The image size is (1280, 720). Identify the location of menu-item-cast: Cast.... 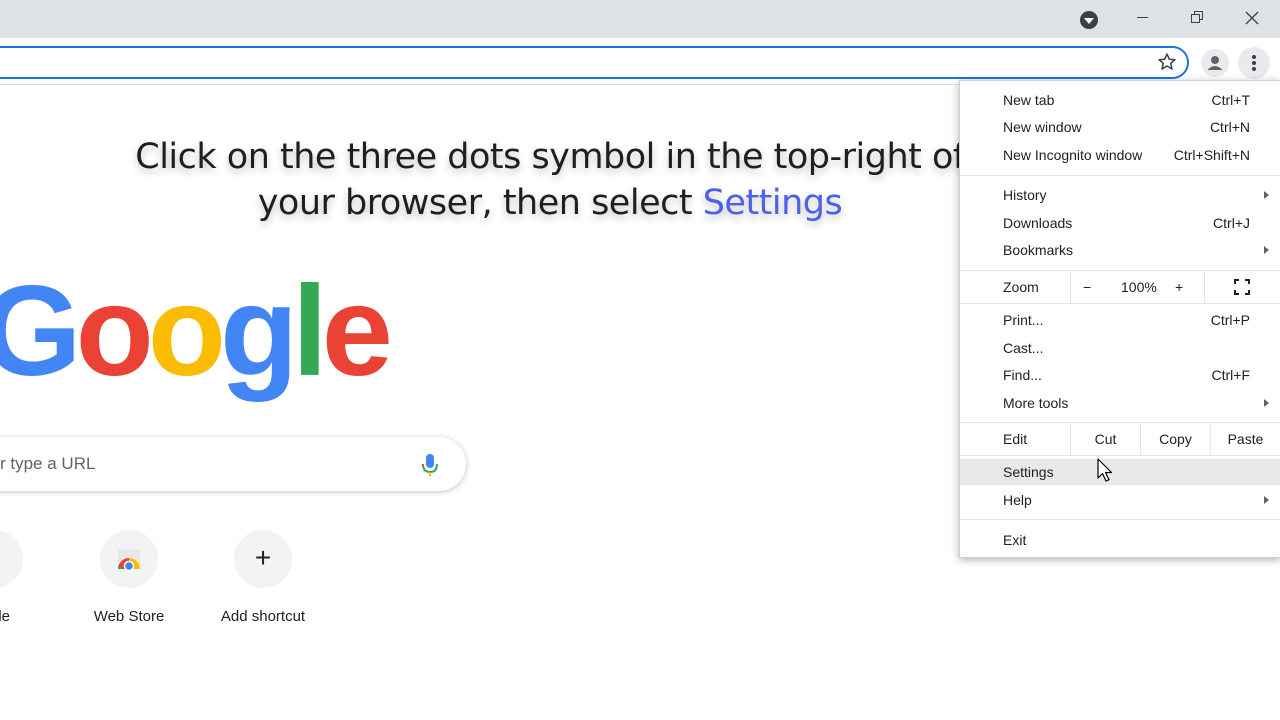
(1120, 348).